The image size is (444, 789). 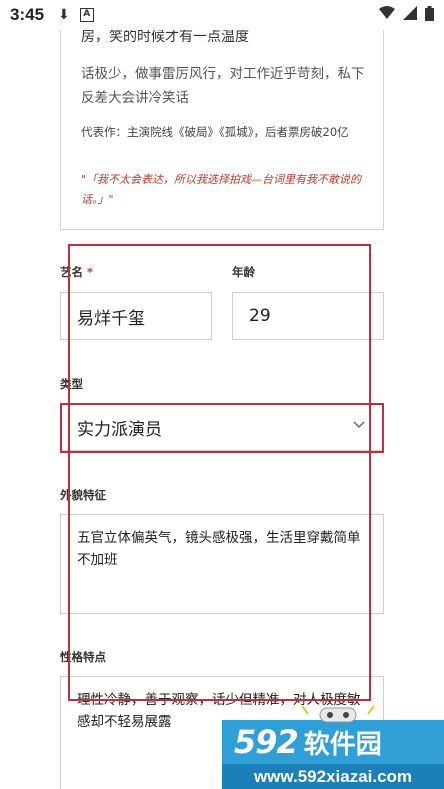 I want to click on status-indicators, so click(x=406, y=15).